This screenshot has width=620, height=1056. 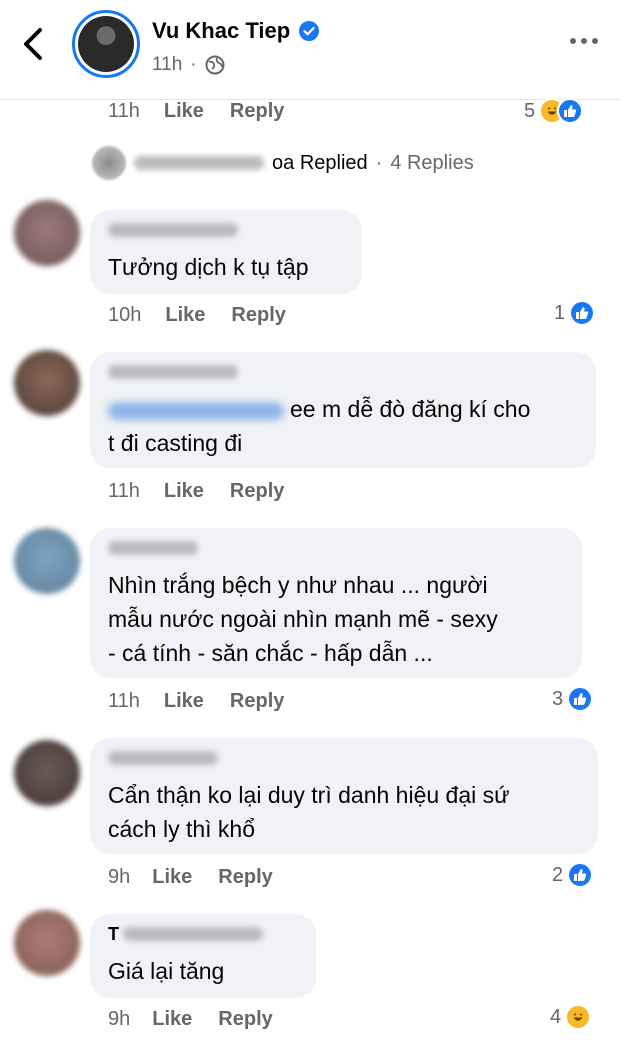 I want to click on comment-bubble: Tưởng dịch k tụ tập, so click(x=226, y=252).